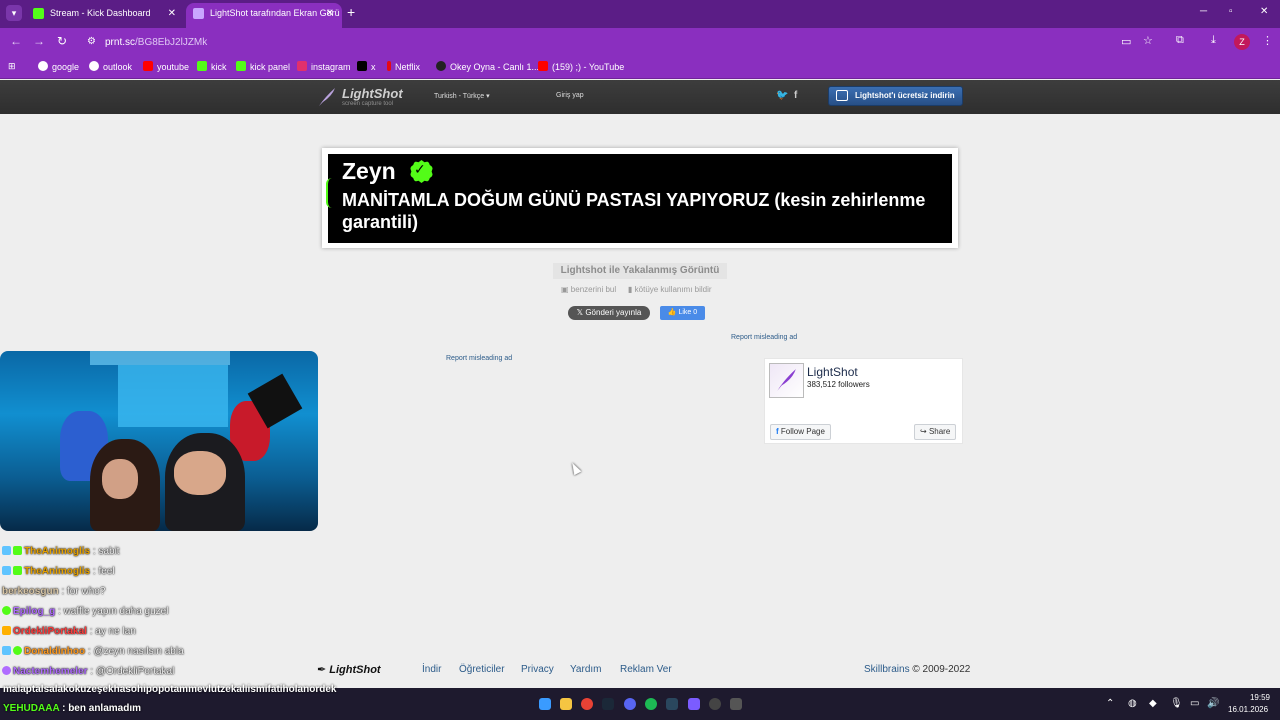 This screenshot has width=1280, height=720. I want to click on clock-time: 19:59, so click(1255, 697).